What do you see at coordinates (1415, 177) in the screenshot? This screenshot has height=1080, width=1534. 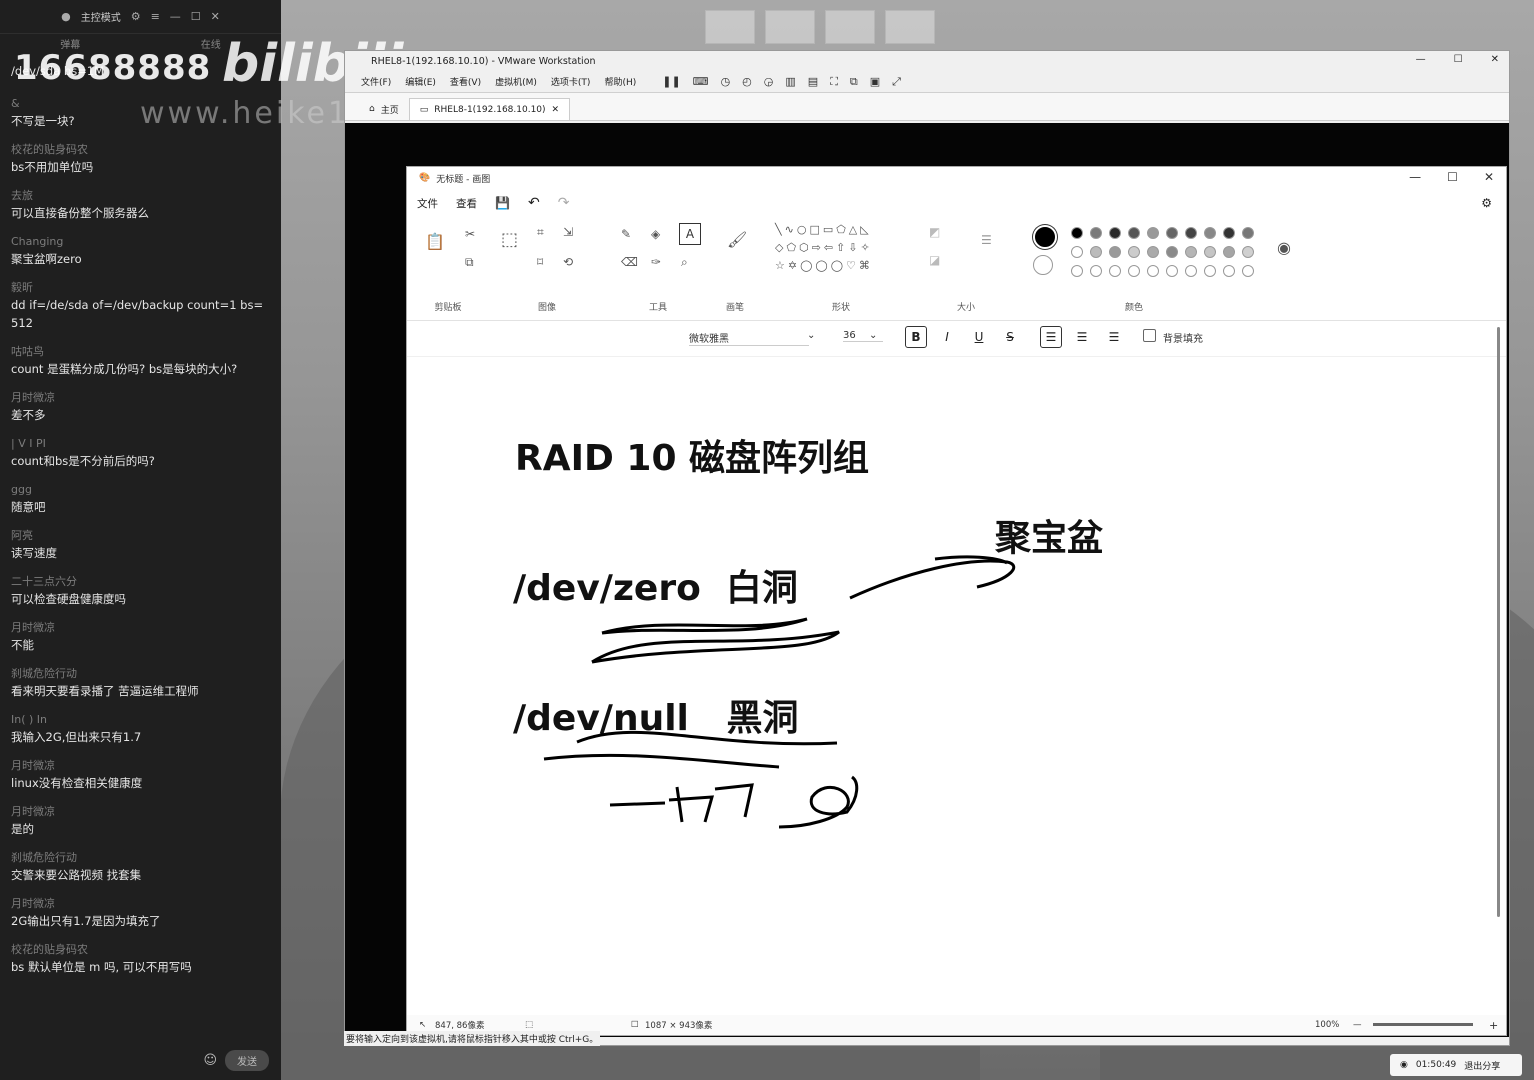 I see `minimize-icon: —` at bounding box center [1415, 177].